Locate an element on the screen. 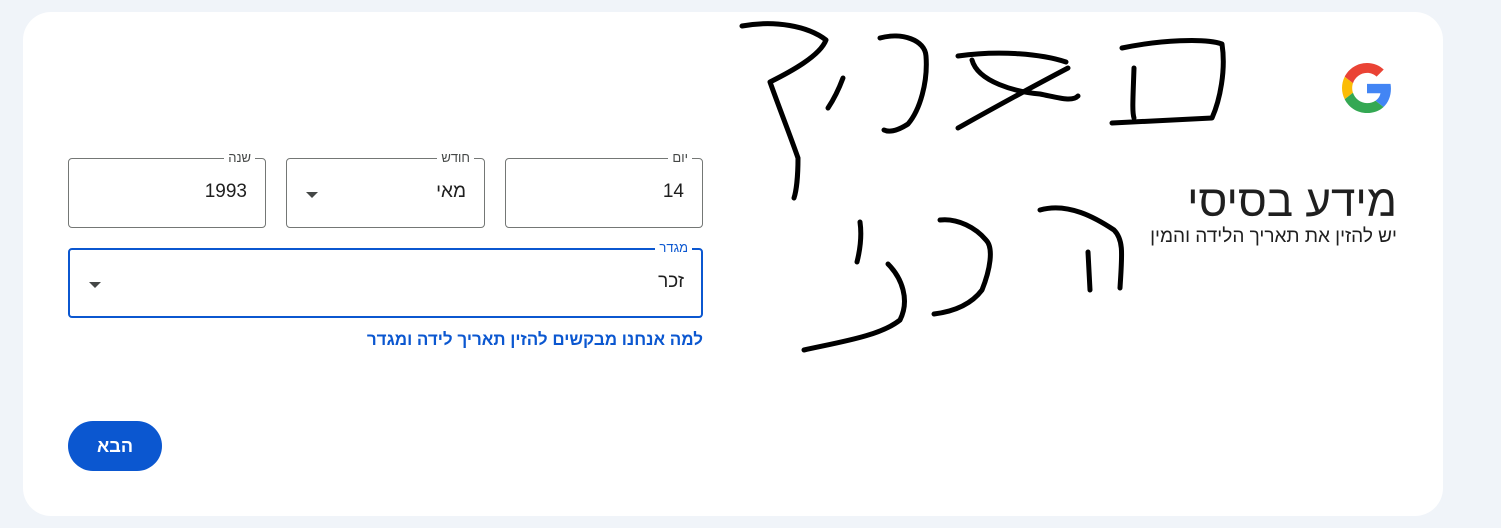  day-value: 14 is located at coordinates (673, 191).